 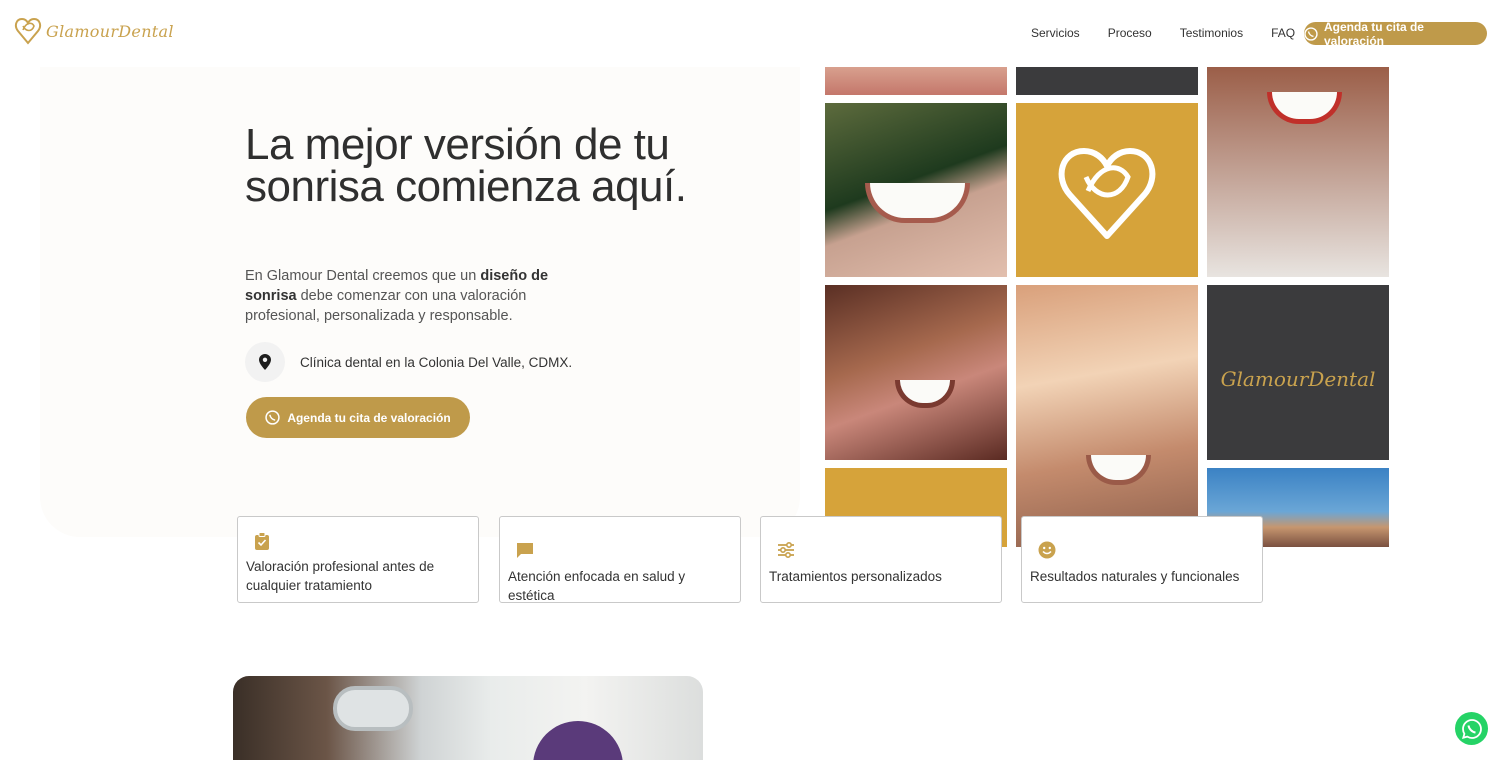 I want to click on feature-card-atencion: Atención enfocada en salud y estética, so click(x=620, y=559).